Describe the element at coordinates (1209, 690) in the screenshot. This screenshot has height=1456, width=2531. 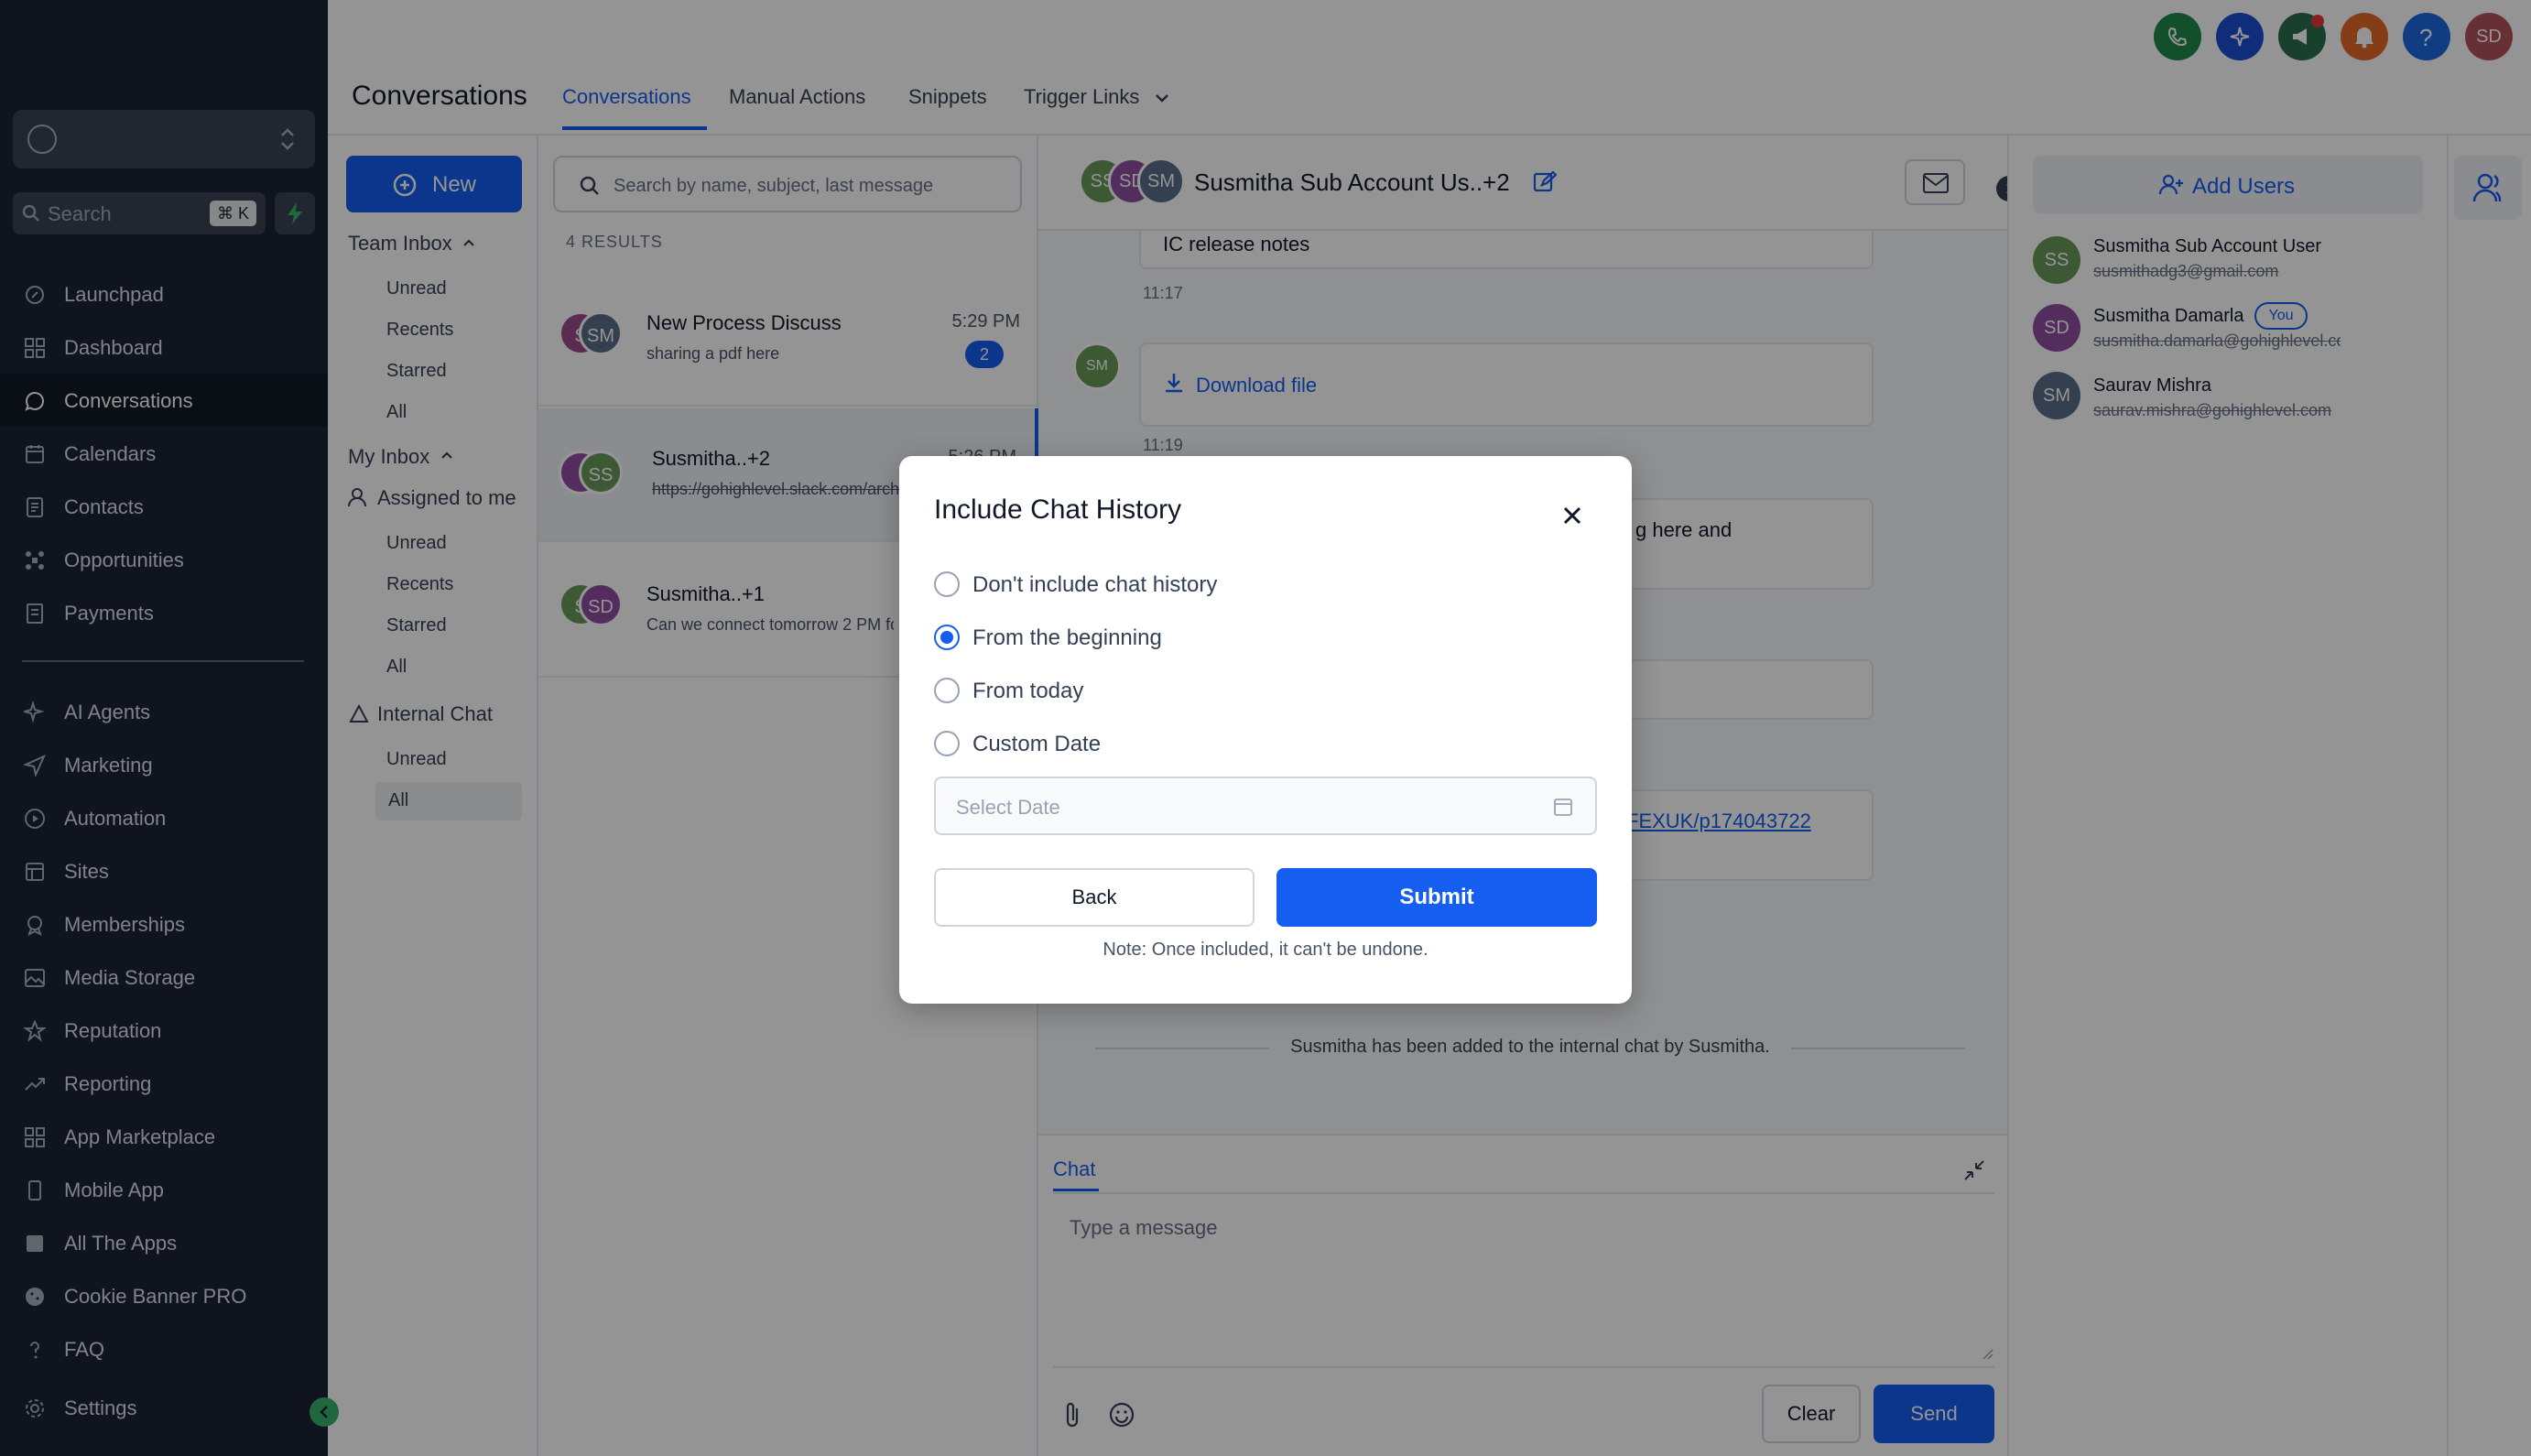
I see `option-from-today: From today` at that location.